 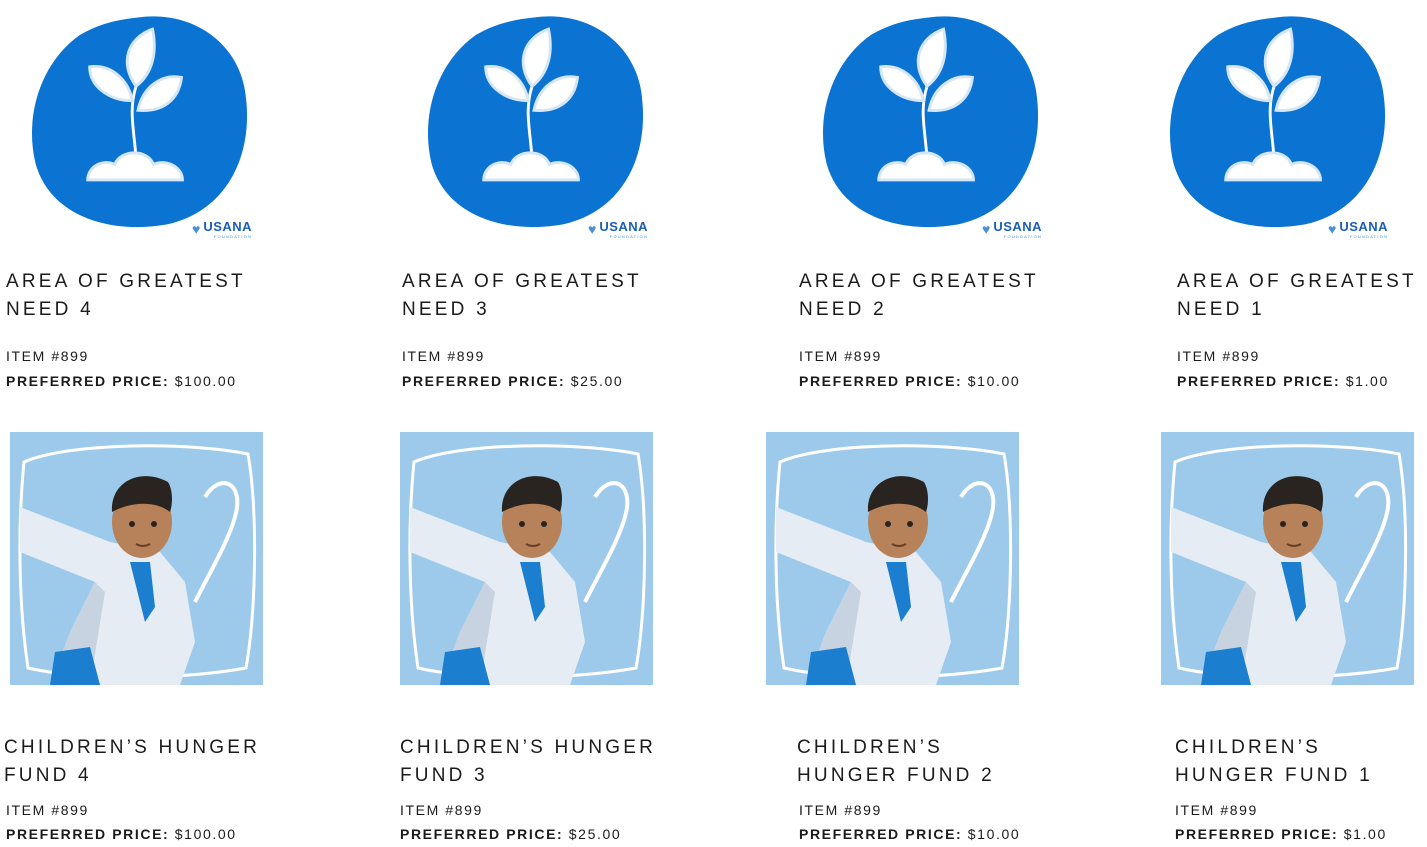 What do you see at coordinates (1274, 762) in the screenshot?
I see `product-title: CHILDREN’S HUNGER FUND 1` at bounding box center [1274, 762].